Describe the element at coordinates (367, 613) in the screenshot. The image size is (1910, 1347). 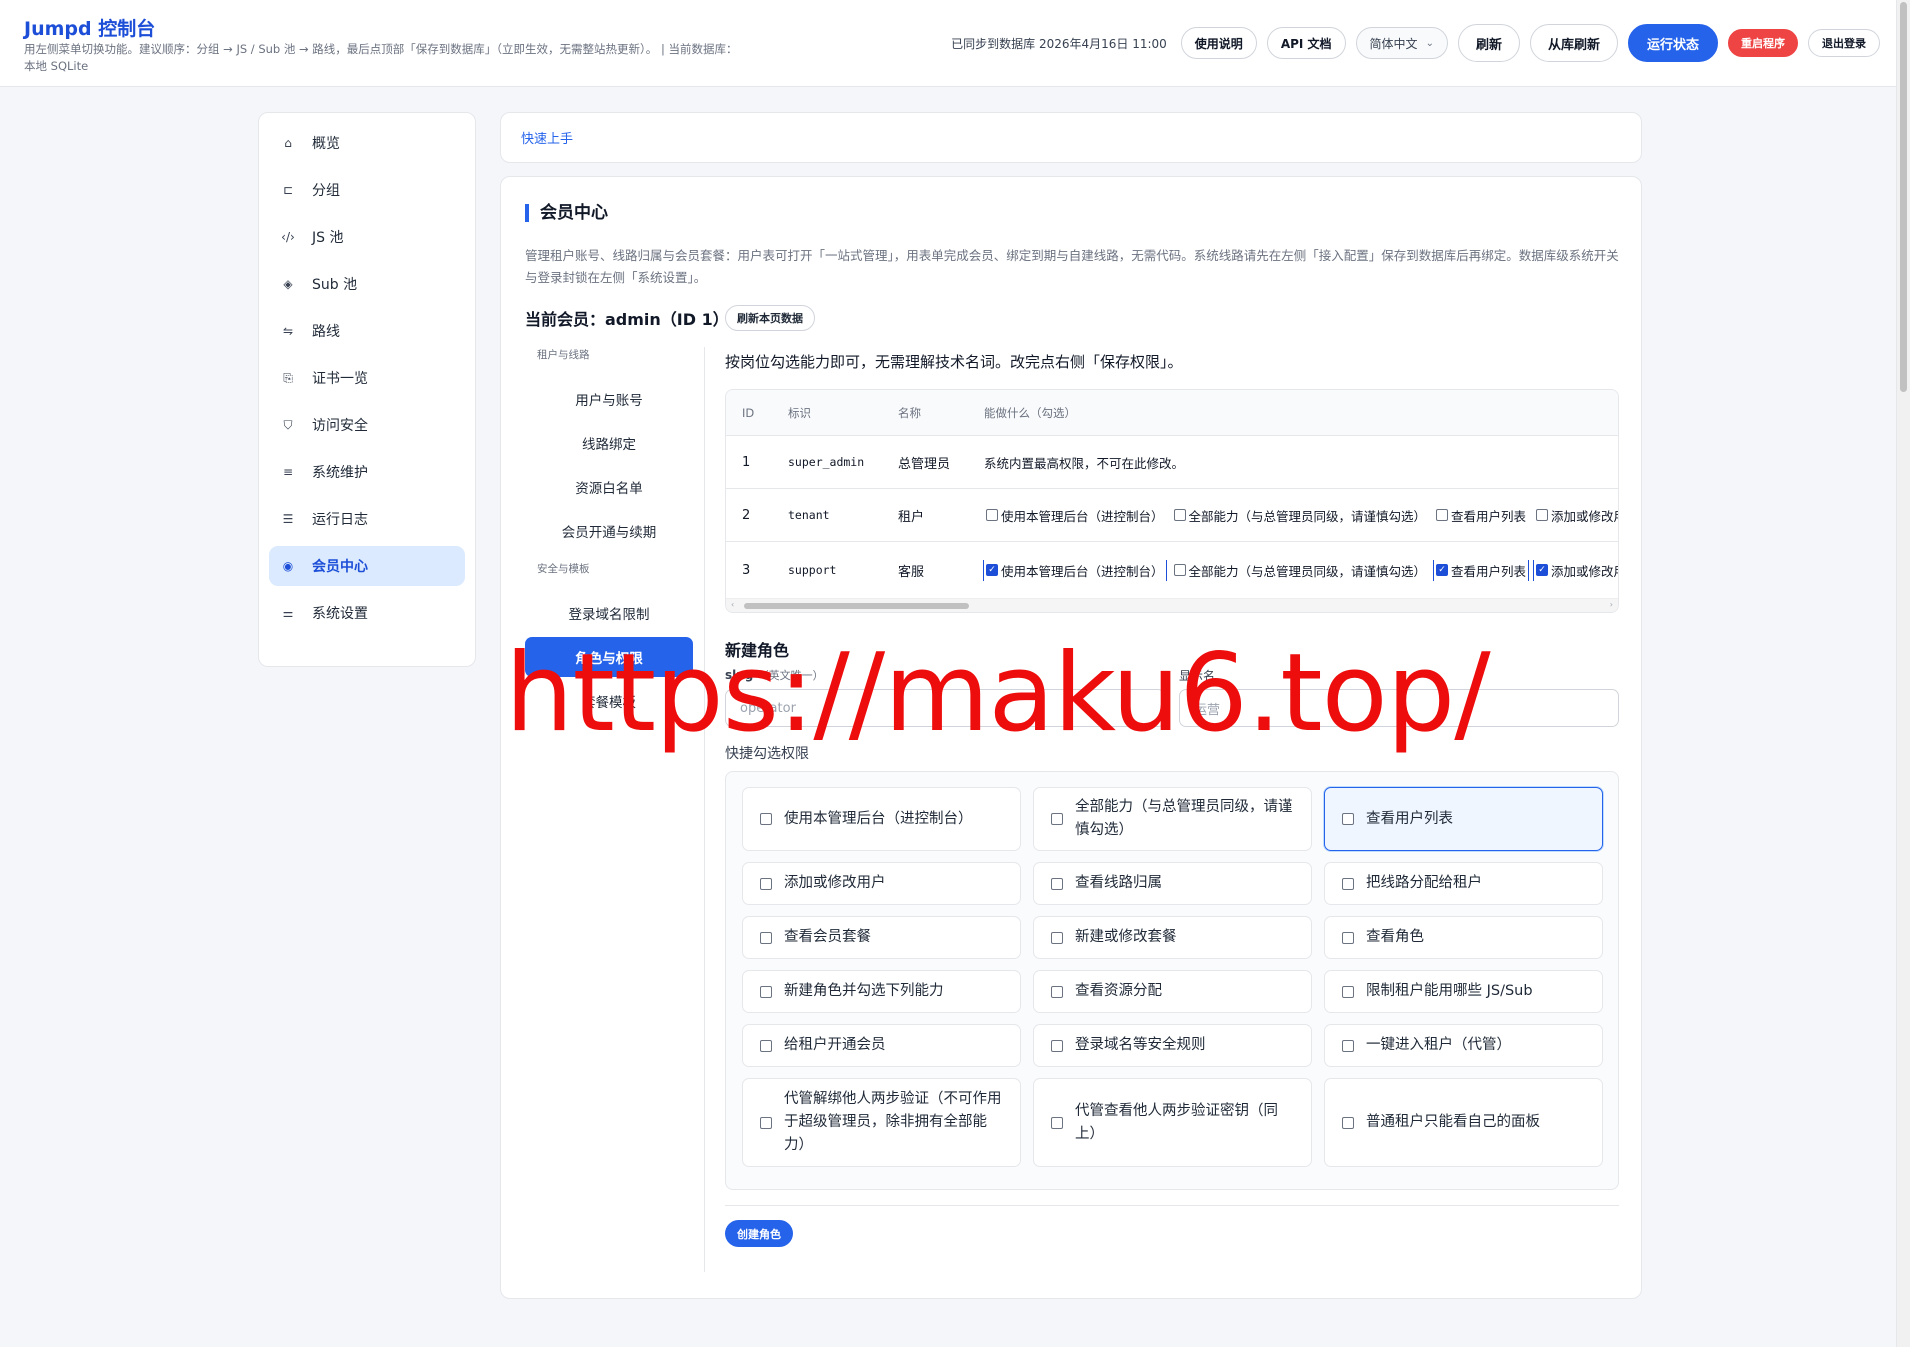
I see `sidebar-item-10: ⚌ 系统设置` at that location.